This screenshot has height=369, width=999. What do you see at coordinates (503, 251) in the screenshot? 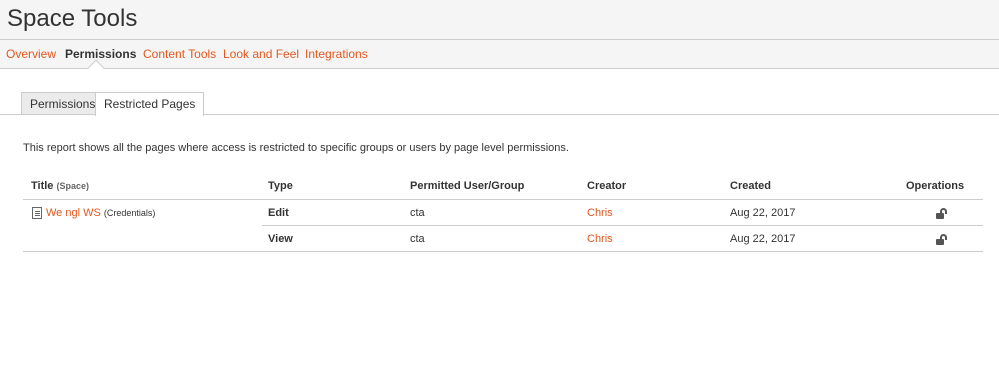
I see `table-bottom-border` at bounding box center [503, 251].